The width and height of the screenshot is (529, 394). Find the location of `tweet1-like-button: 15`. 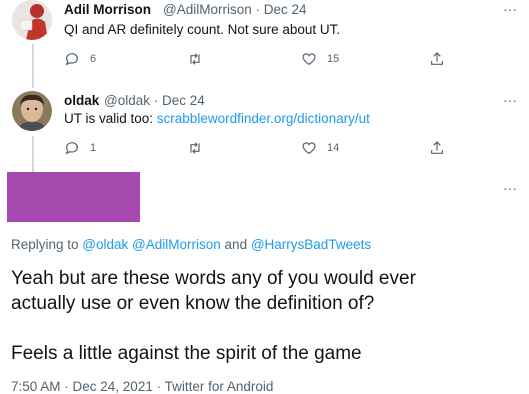

tweet1-like-button: 15 is located at coordinates (320, 59).